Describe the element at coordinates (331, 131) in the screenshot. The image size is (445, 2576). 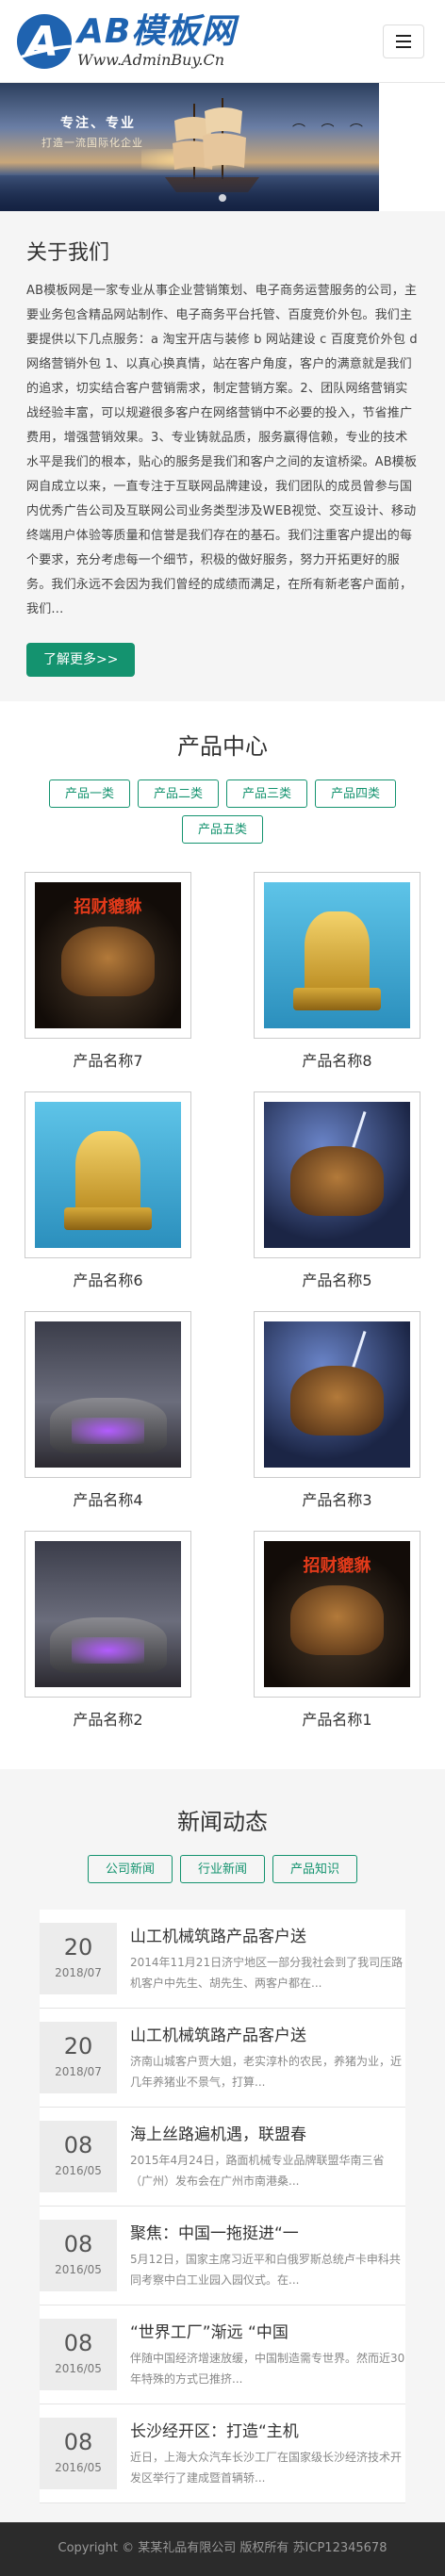
I see `birds-decoration: ⌒ ⌒ ⌒` at that location.